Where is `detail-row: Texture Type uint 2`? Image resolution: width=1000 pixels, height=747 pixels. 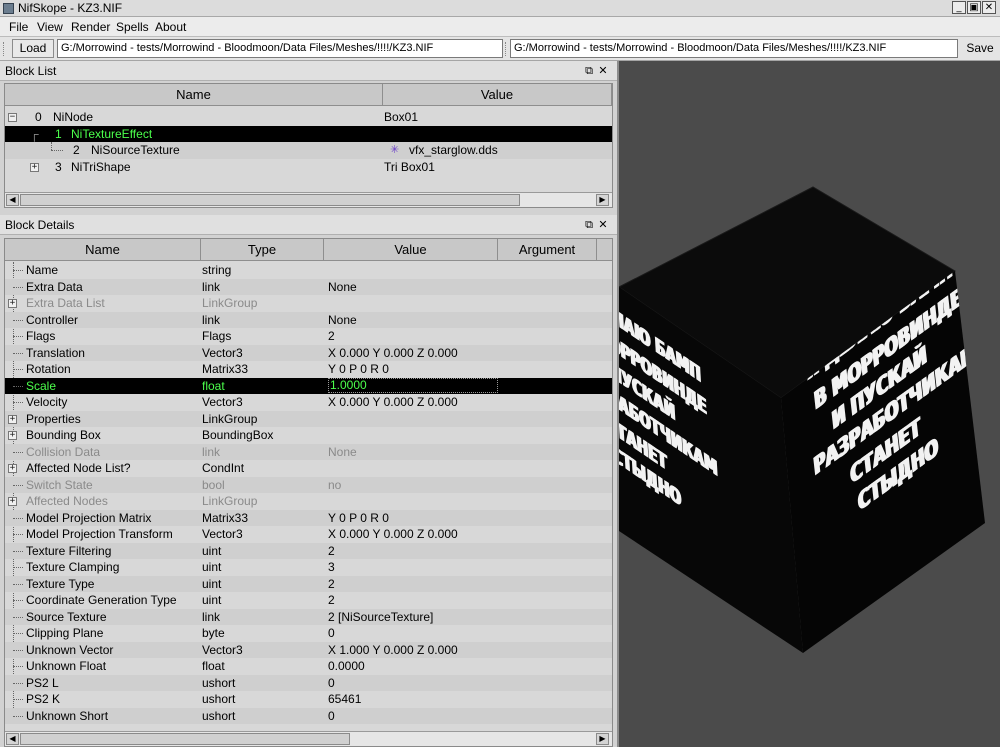 detail-row: Texture Type uint 2 is located at coordinates (308, 583).